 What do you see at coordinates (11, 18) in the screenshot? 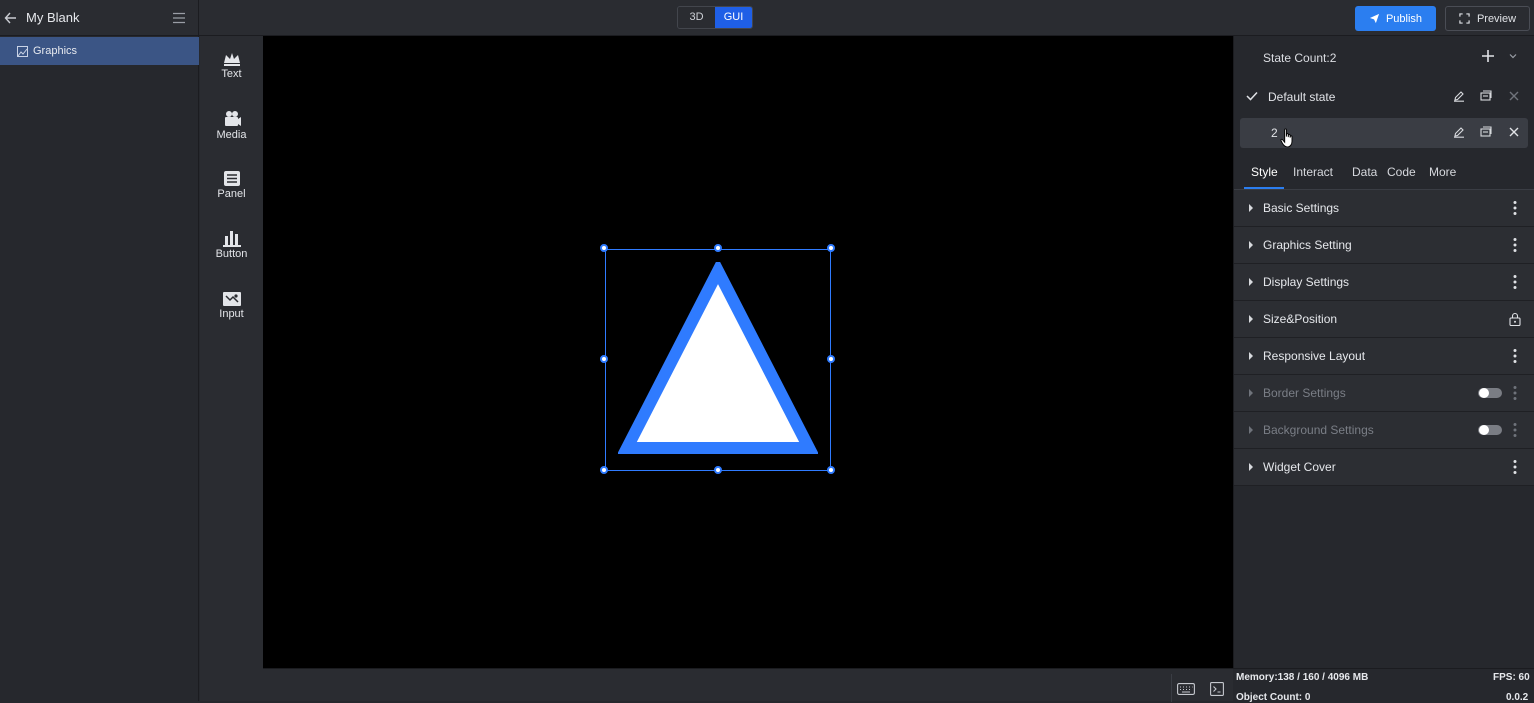
I see `back-arrow-icon` at bounding box center [11, 18].